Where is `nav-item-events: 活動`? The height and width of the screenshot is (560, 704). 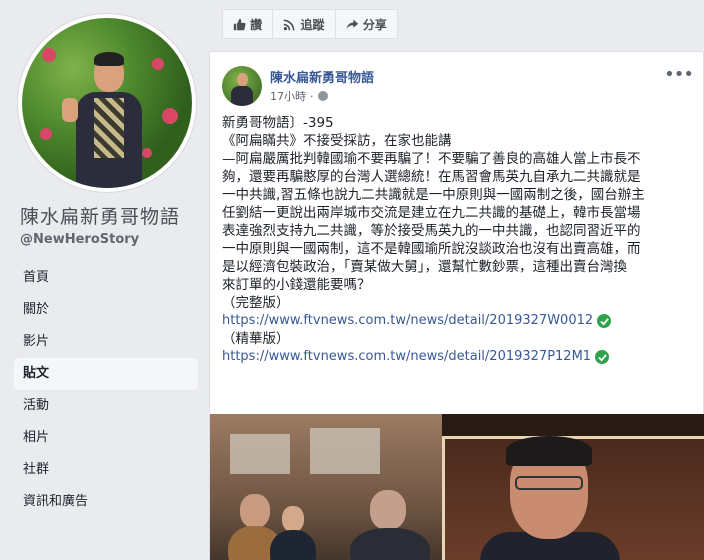 nav-item-events: 活動 is located at coordinates (106, 406).